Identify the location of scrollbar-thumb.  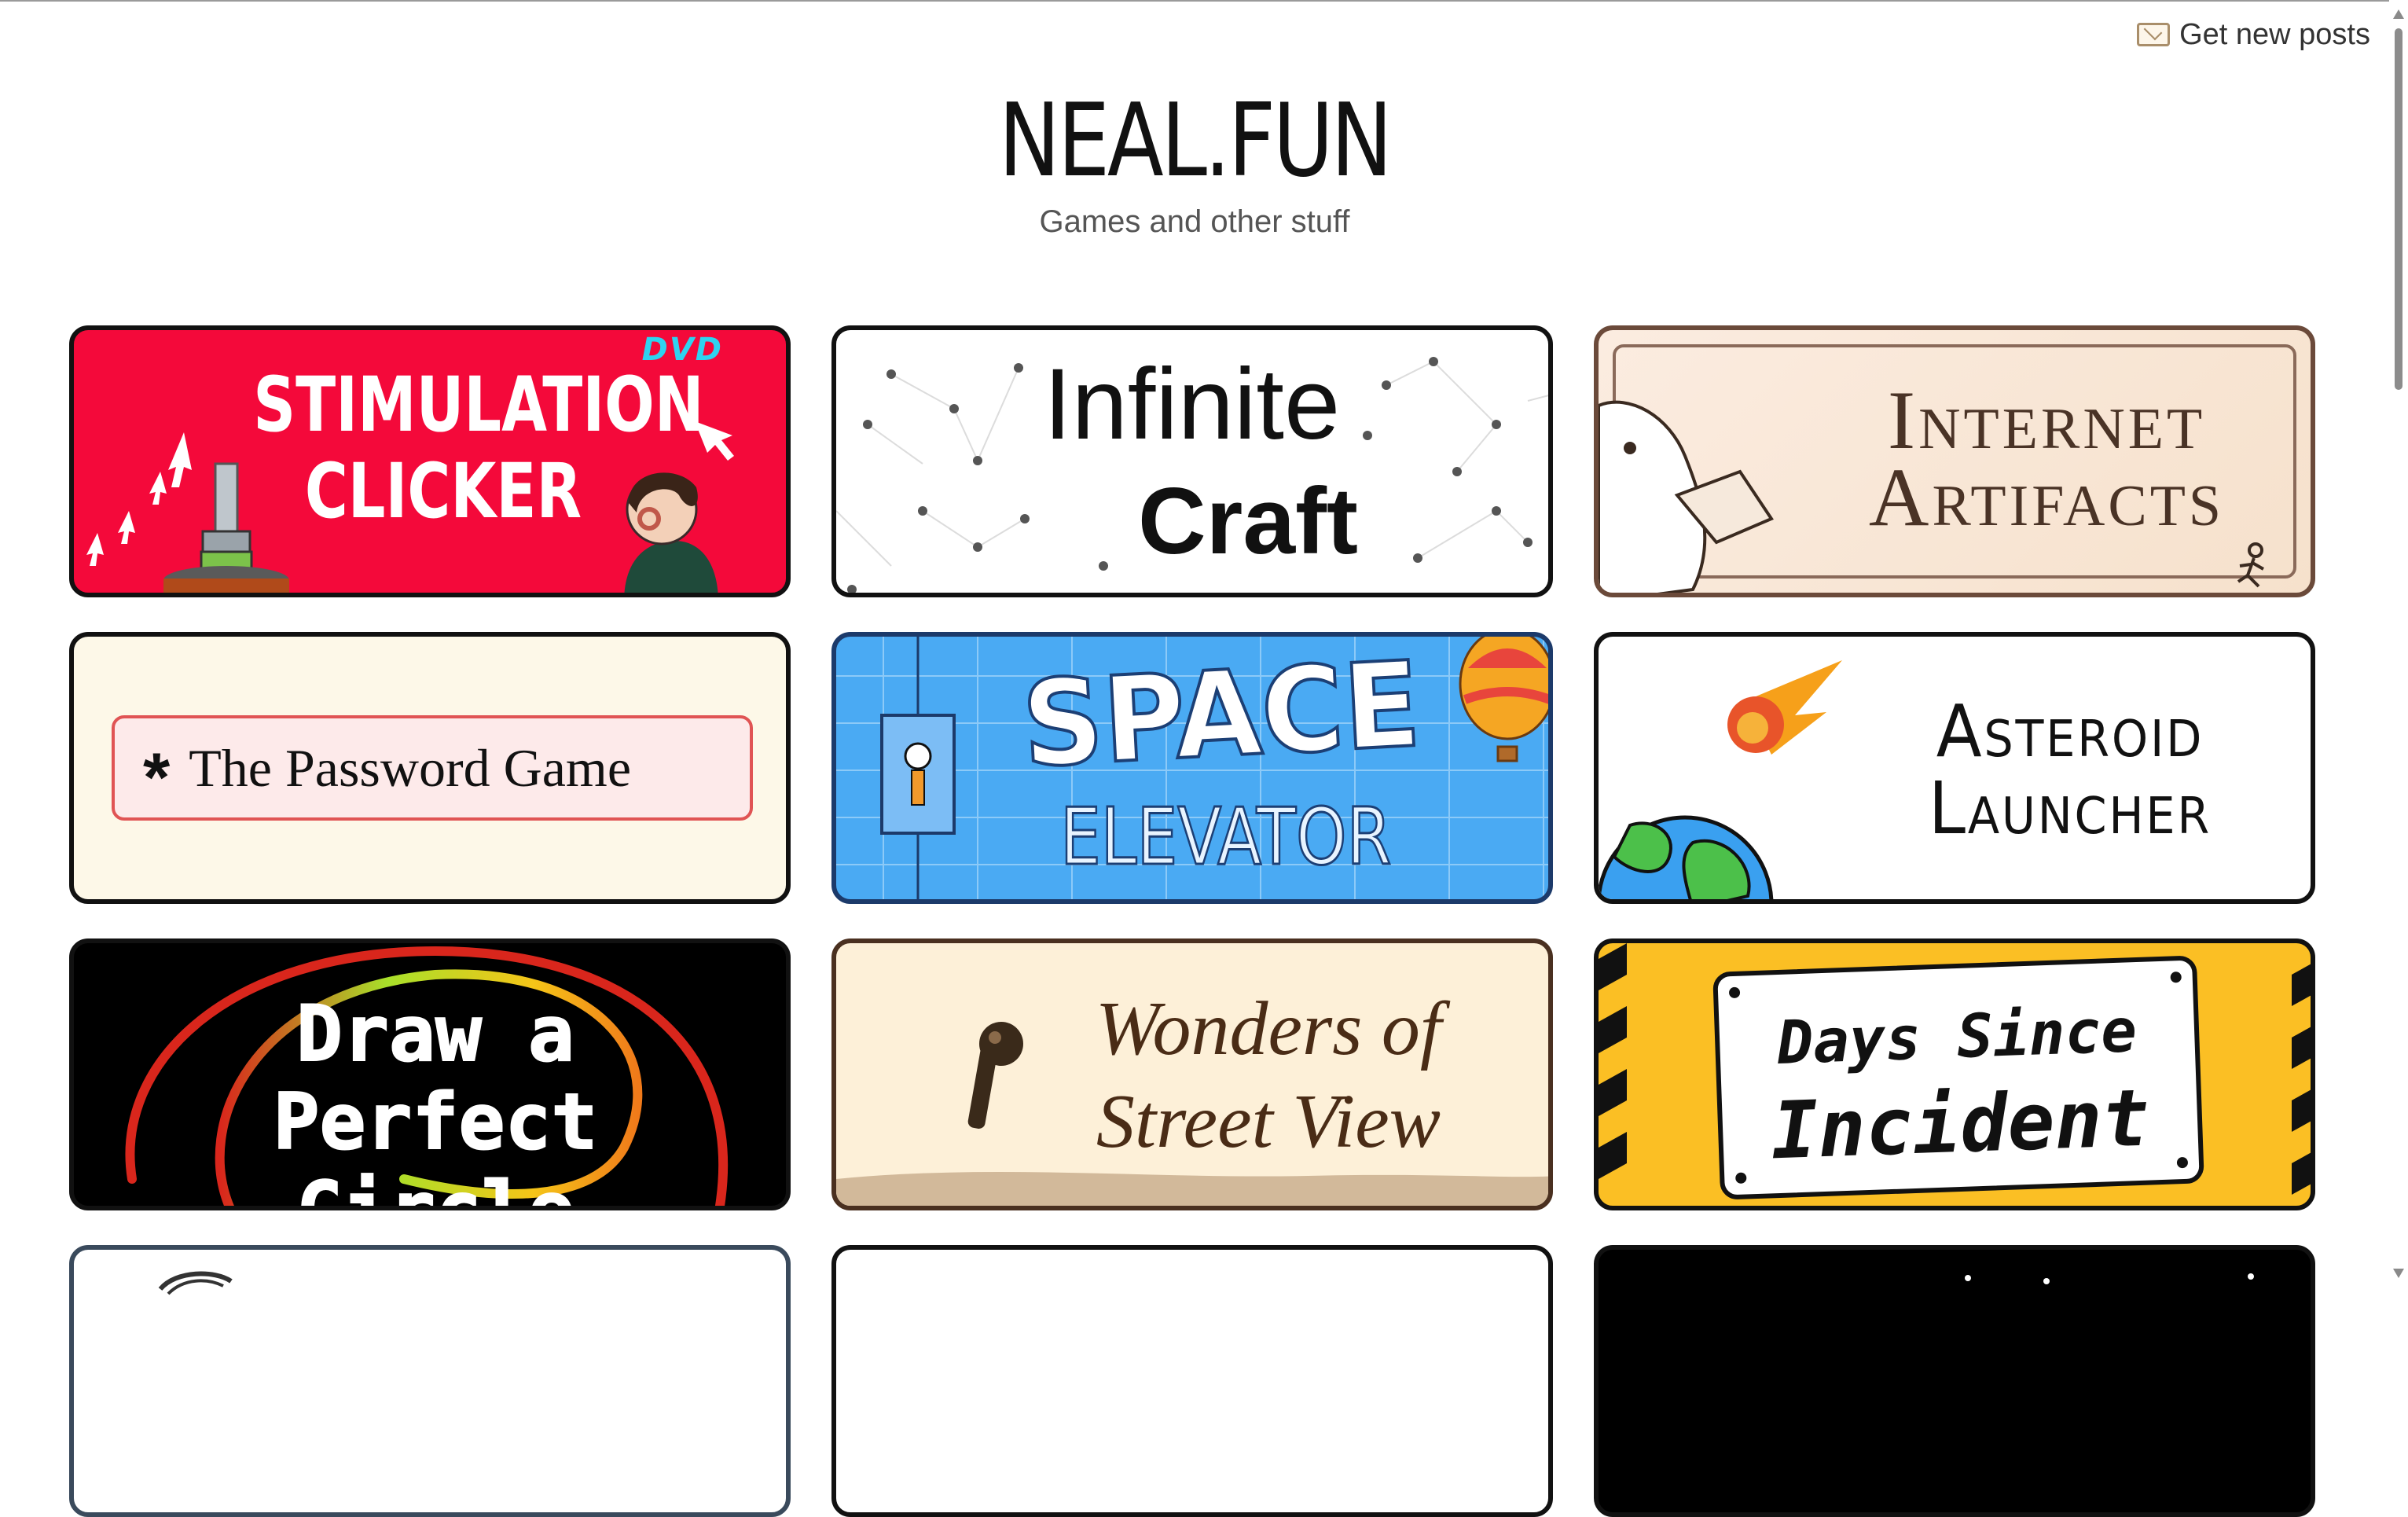
(2398, 209).